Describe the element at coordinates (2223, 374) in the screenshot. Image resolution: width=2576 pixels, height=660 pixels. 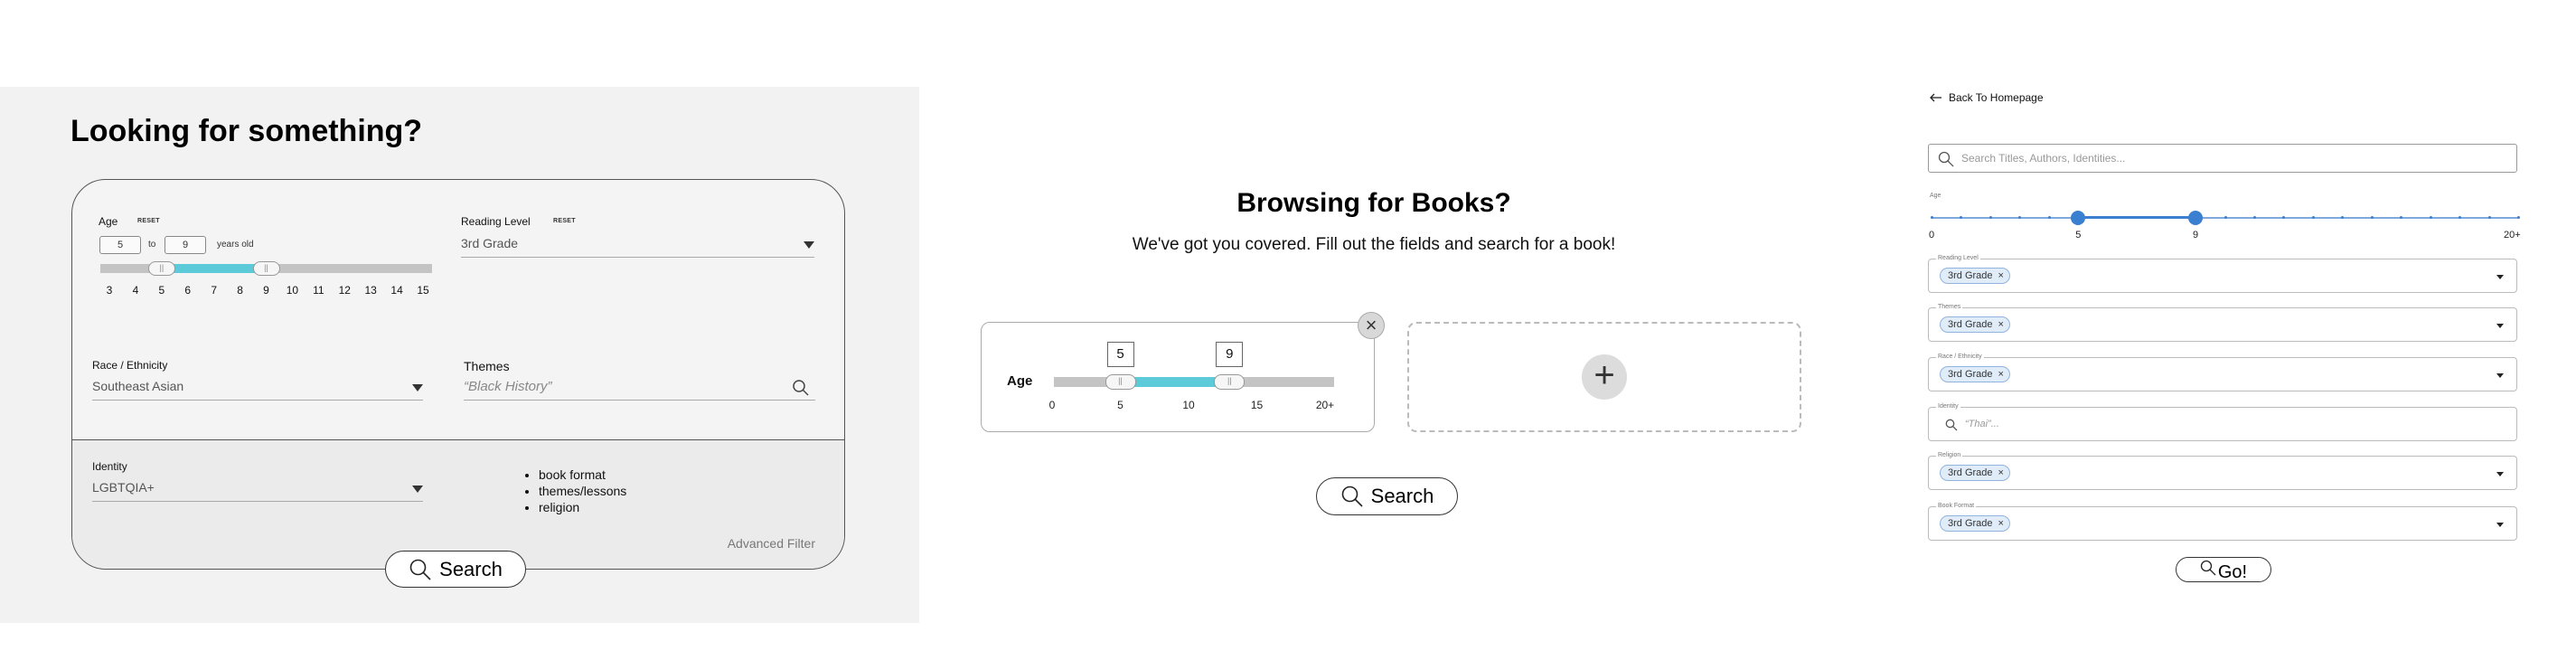
I see `race-ethnicity-field: 3rd Grade ×` at that location.